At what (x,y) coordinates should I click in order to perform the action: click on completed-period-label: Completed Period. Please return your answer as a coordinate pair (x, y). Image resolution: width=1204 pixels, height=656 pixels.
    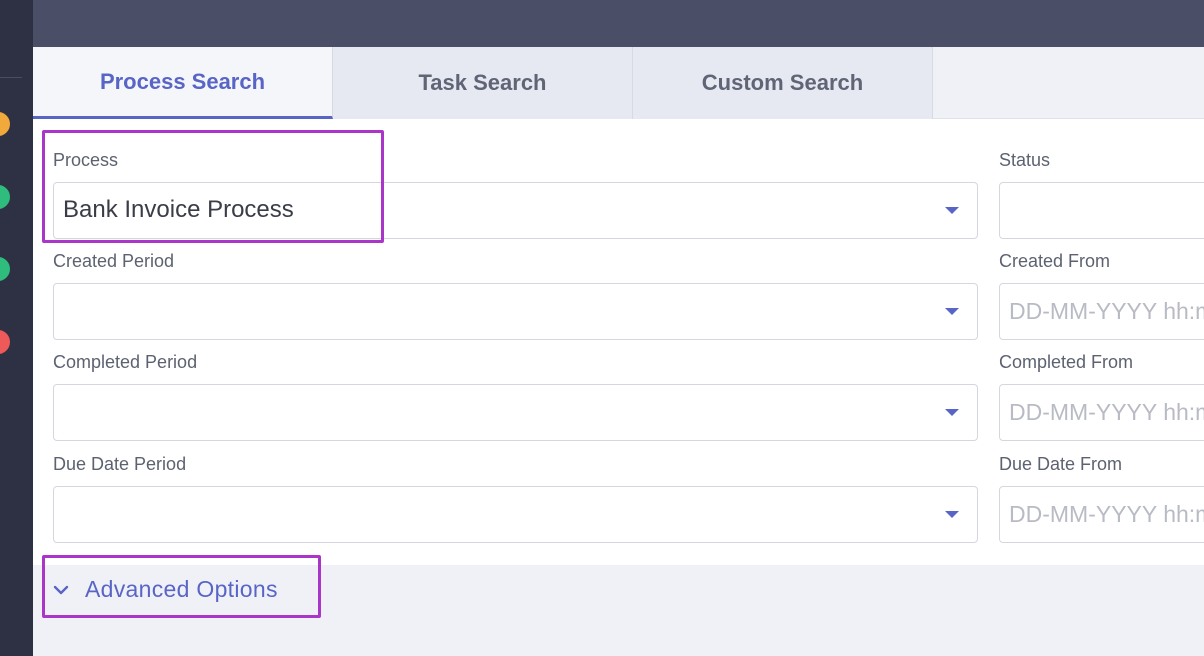
    Looking at the image, I should click on (125, 362).